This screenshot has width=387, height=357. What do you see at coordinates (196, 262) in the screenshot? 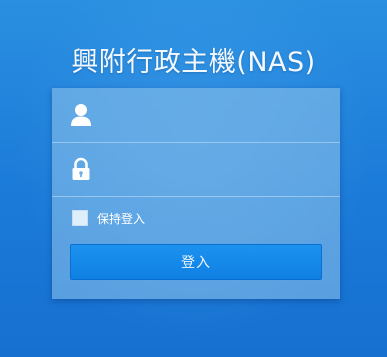
I see `login-button: 登入` at bounding box center [196, 262].